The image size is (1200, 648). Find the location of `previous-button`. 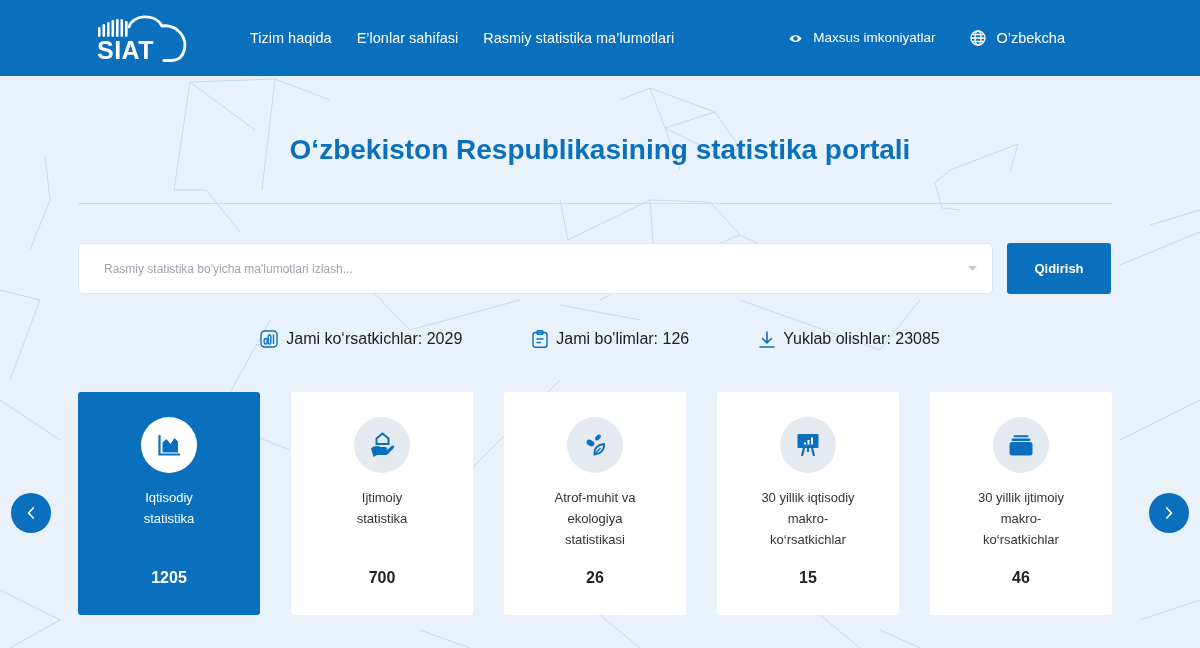

previous-button is located at coordinates (31, 513).